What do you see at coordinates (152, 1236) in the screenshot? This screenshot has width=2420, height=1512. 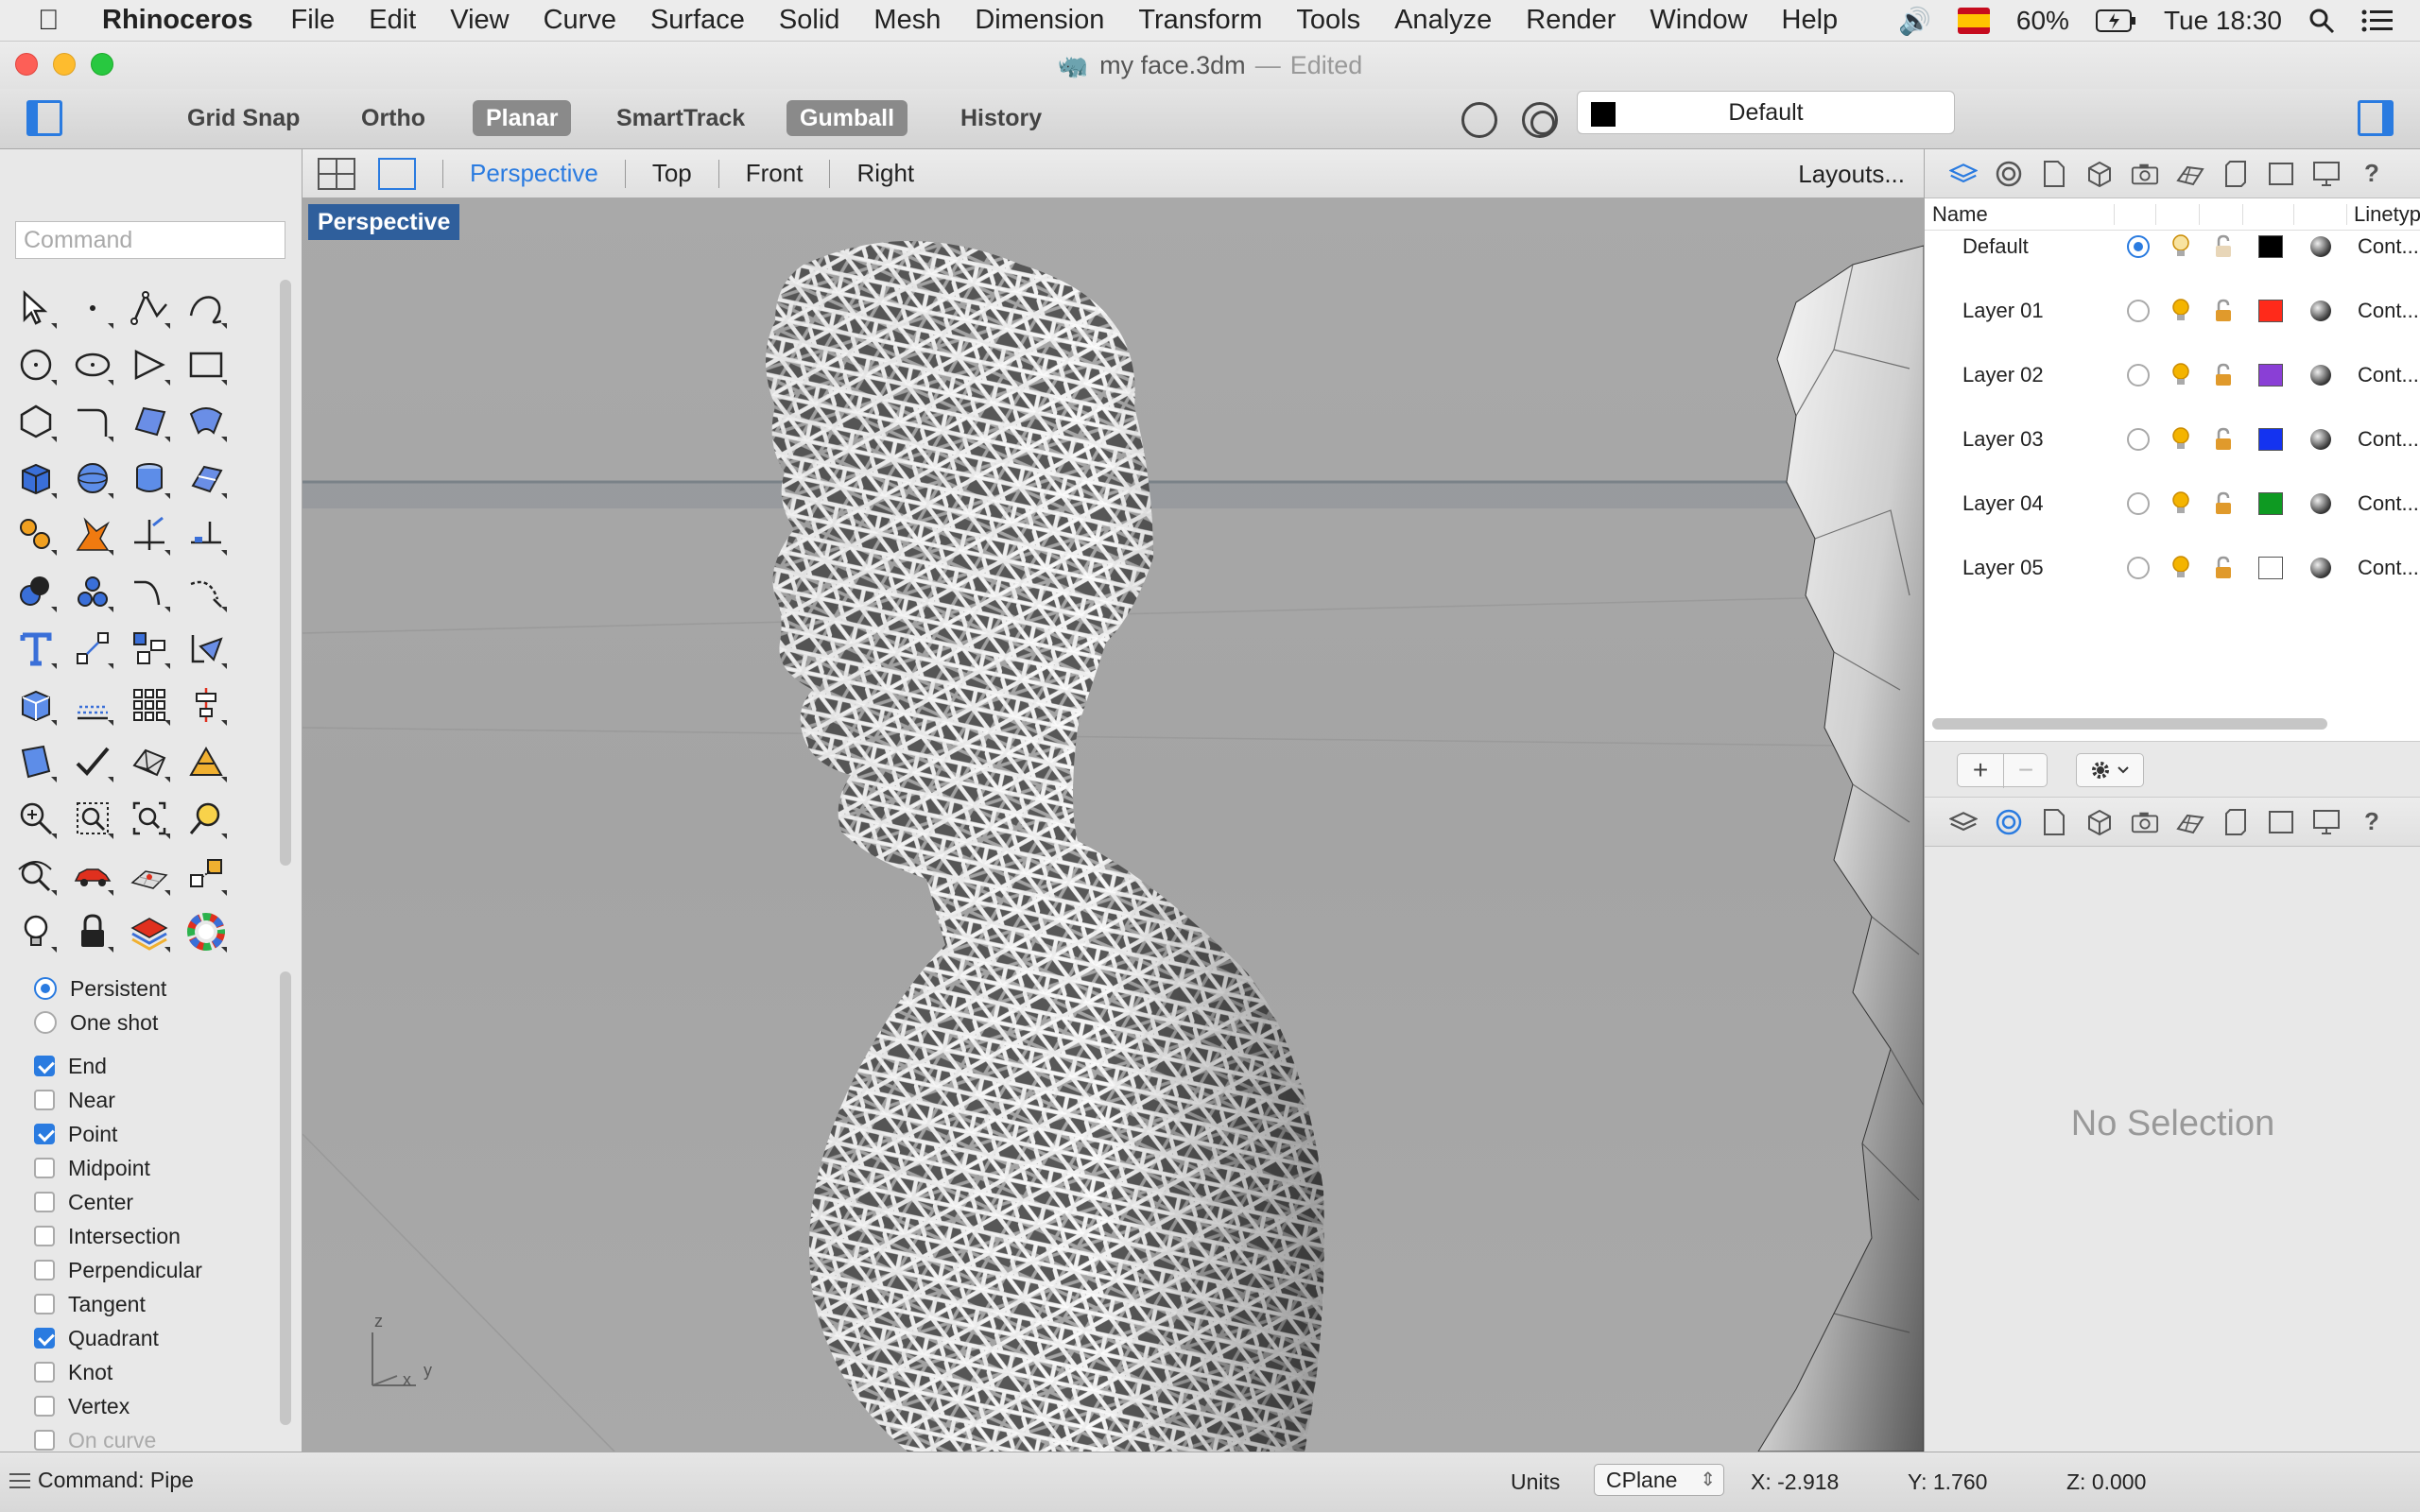 I see `osnap-intersection: Intersection` at bounding box center [152, 1236].